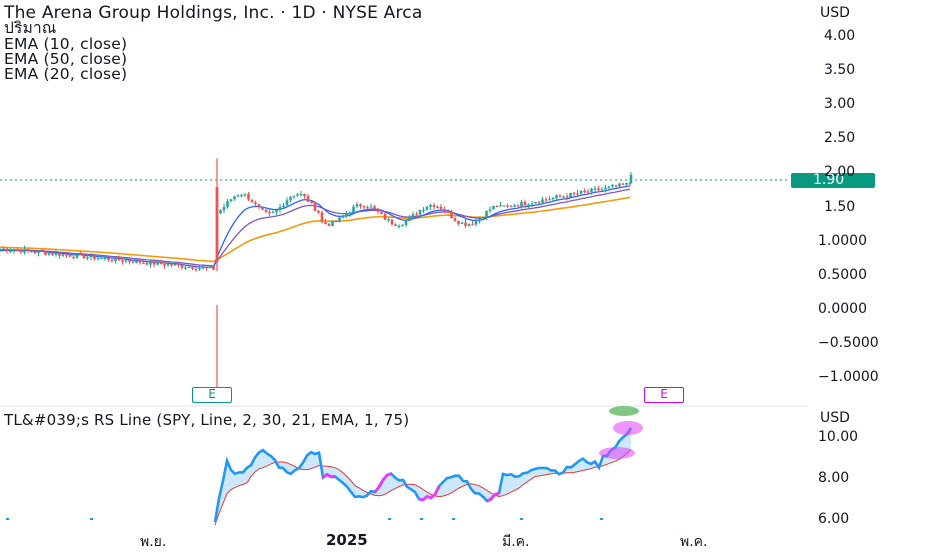  I want to click on earnings-marker-1: E, so click(212, 395).